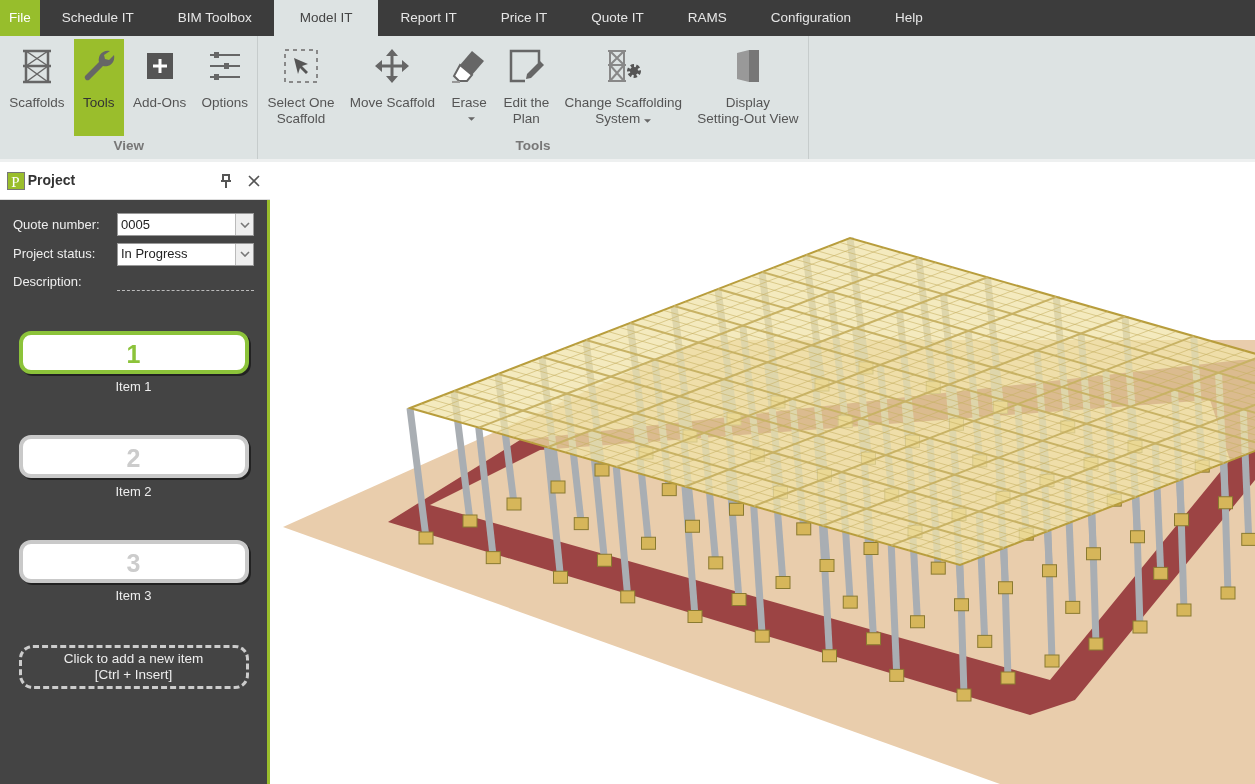 This screenshot has width=1255, height=784. I want to click on ribbon-button: Move Scaffold, so click(392, 88).